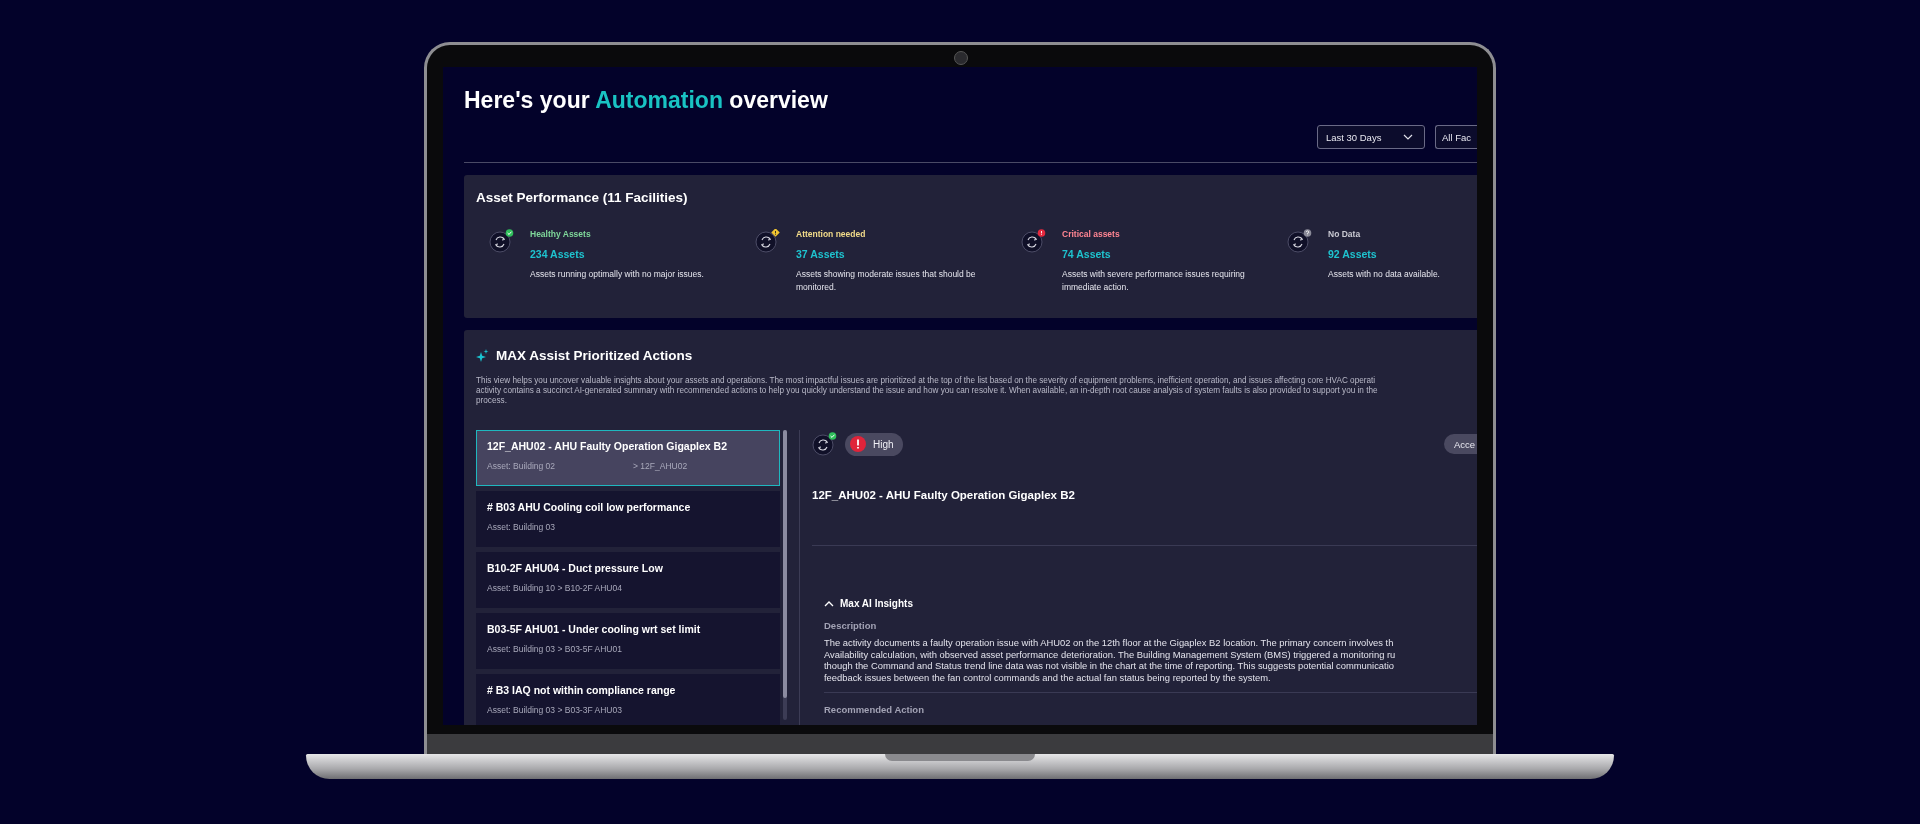  I want to click on section-label: Recommended Action, so click(874, 709).